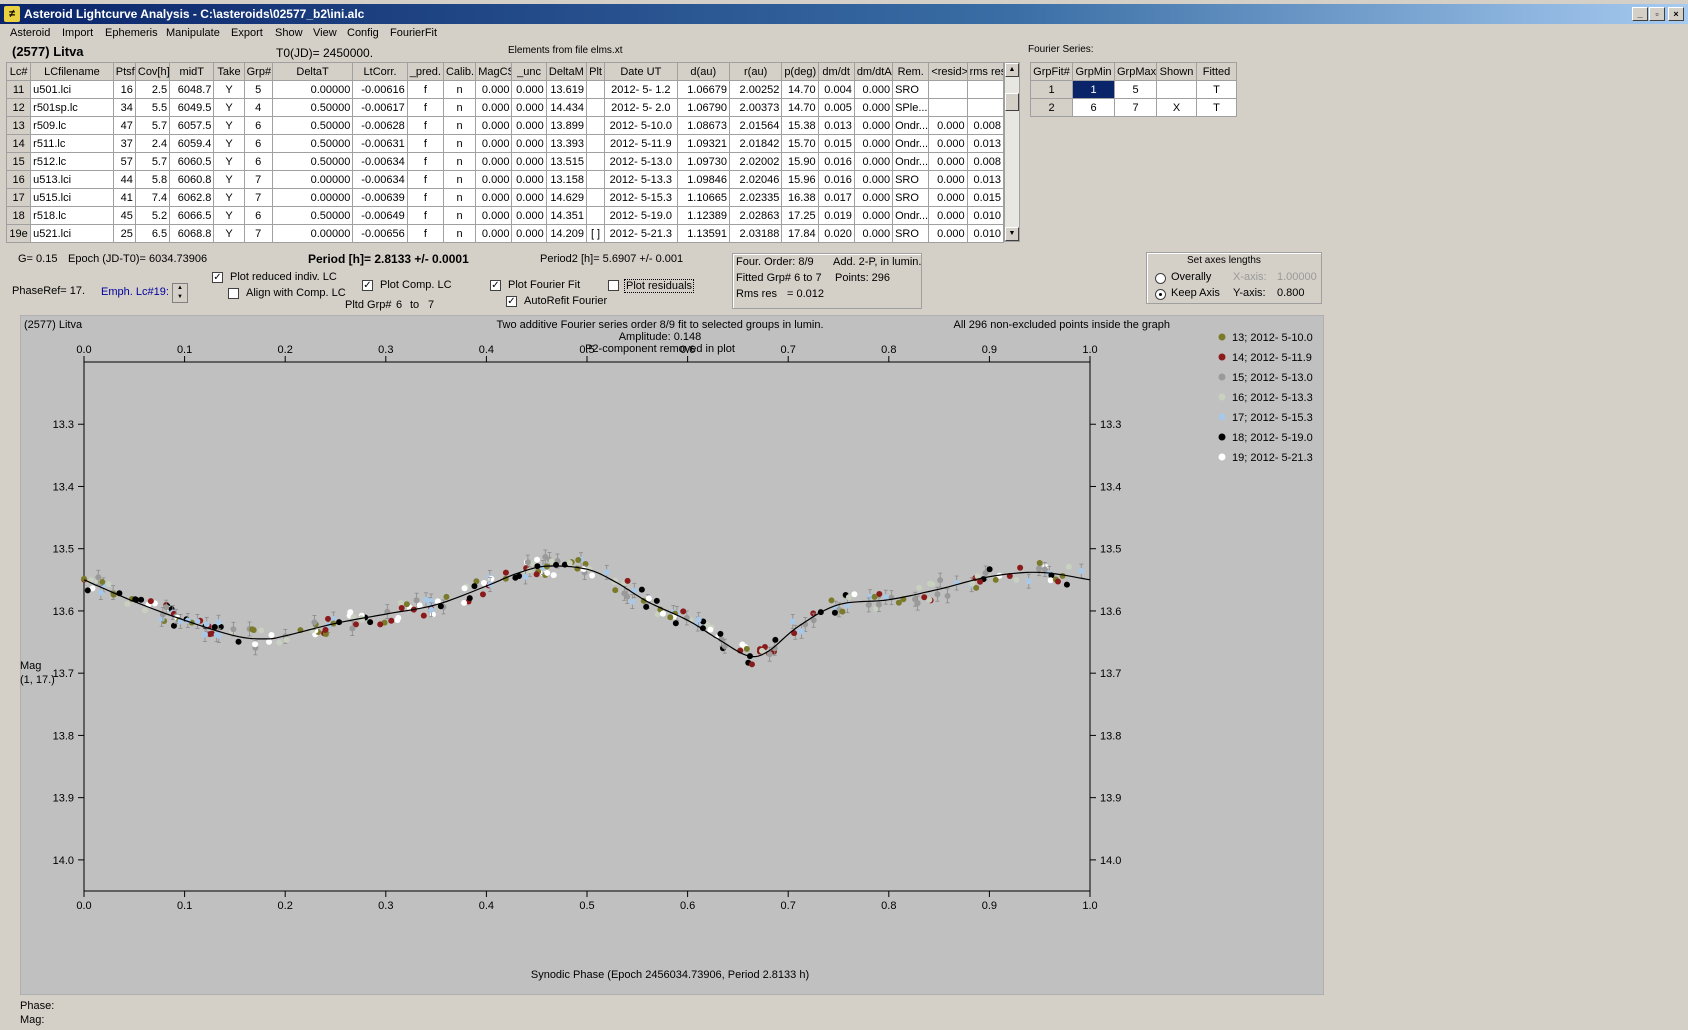 The height and width of the screenshot is (1030, 1688). Describe the element at coordinates (192, 179) in the screenshot. I see `table-cell: 6060.8` at that location.